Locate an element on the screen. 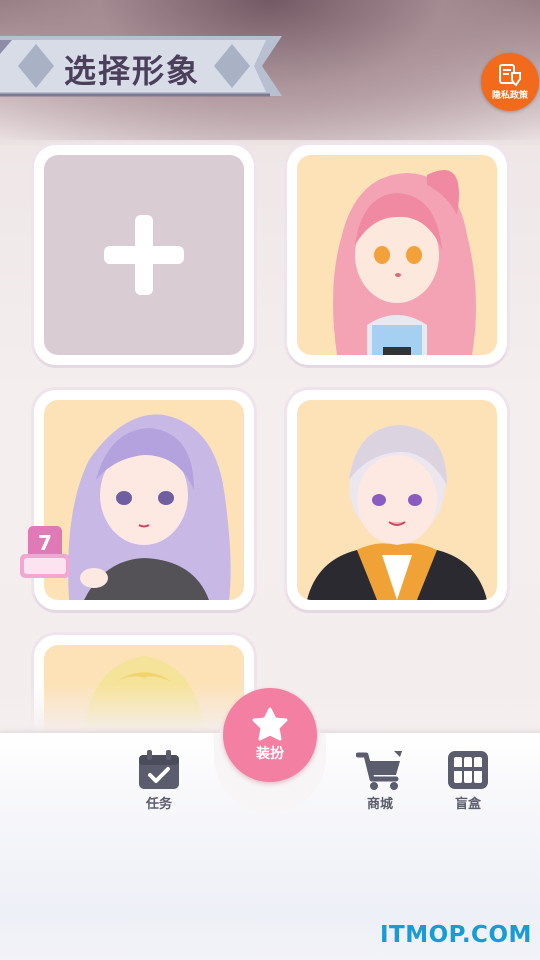 The width and height of the screenshot is (540, 960). title-banner: 选择形象 is located at coordinates (141, 66).